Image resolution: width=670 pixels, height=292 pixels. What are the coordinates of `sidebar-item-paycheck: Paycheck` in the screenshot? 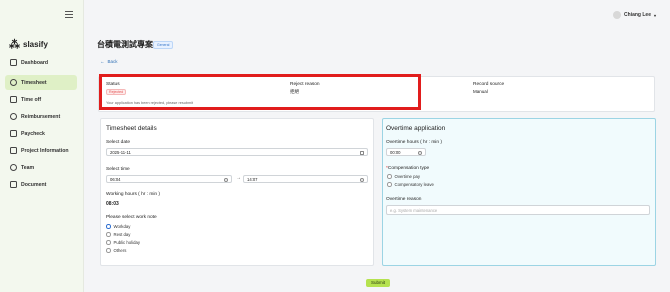 It's located at (41, 133).